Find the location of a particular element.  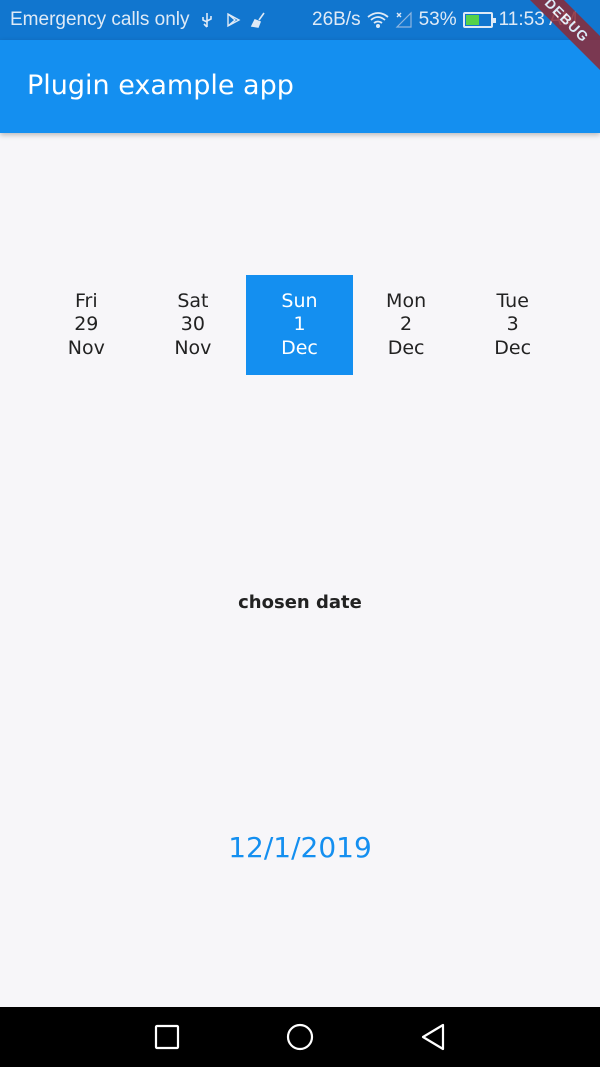

home-circle-icon is located at coordinates (300, 1037).